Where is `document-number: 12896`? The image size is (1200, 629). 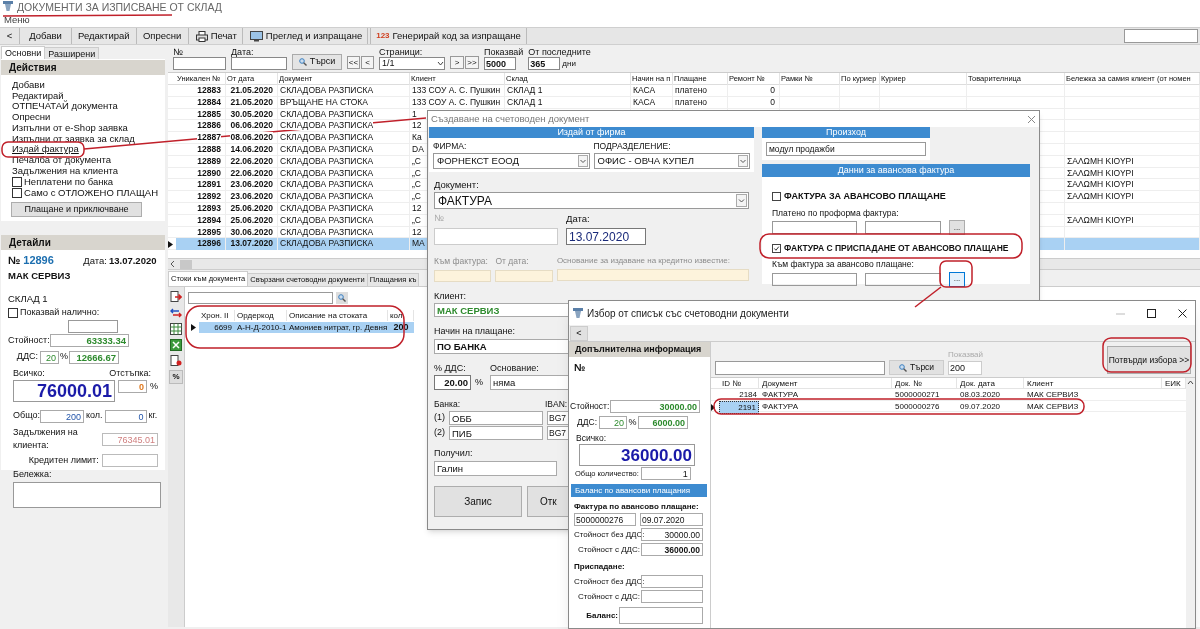
document-number: 12896 is located at coordinates (39, 261).